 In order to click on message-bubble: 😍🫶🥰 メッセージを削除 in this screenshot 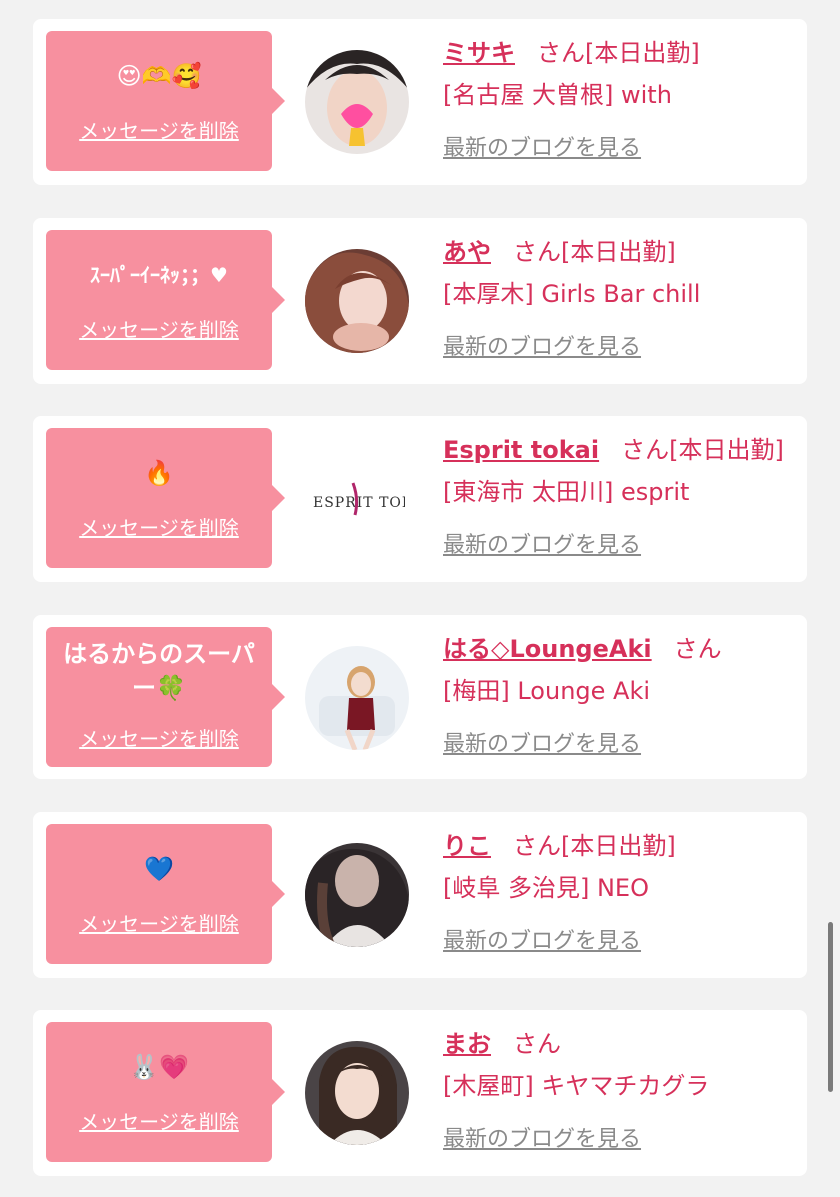, I will do `click(165, 101)`.